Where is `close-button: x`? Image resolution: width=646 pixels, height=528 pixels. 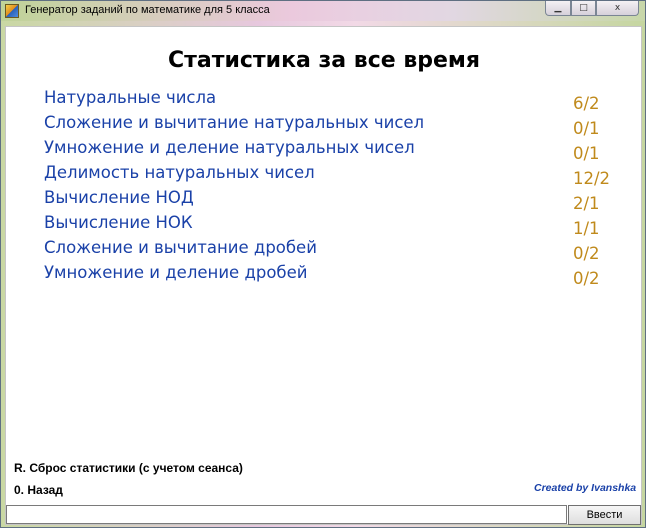 close-button: x is located at coordinates (617, 8).